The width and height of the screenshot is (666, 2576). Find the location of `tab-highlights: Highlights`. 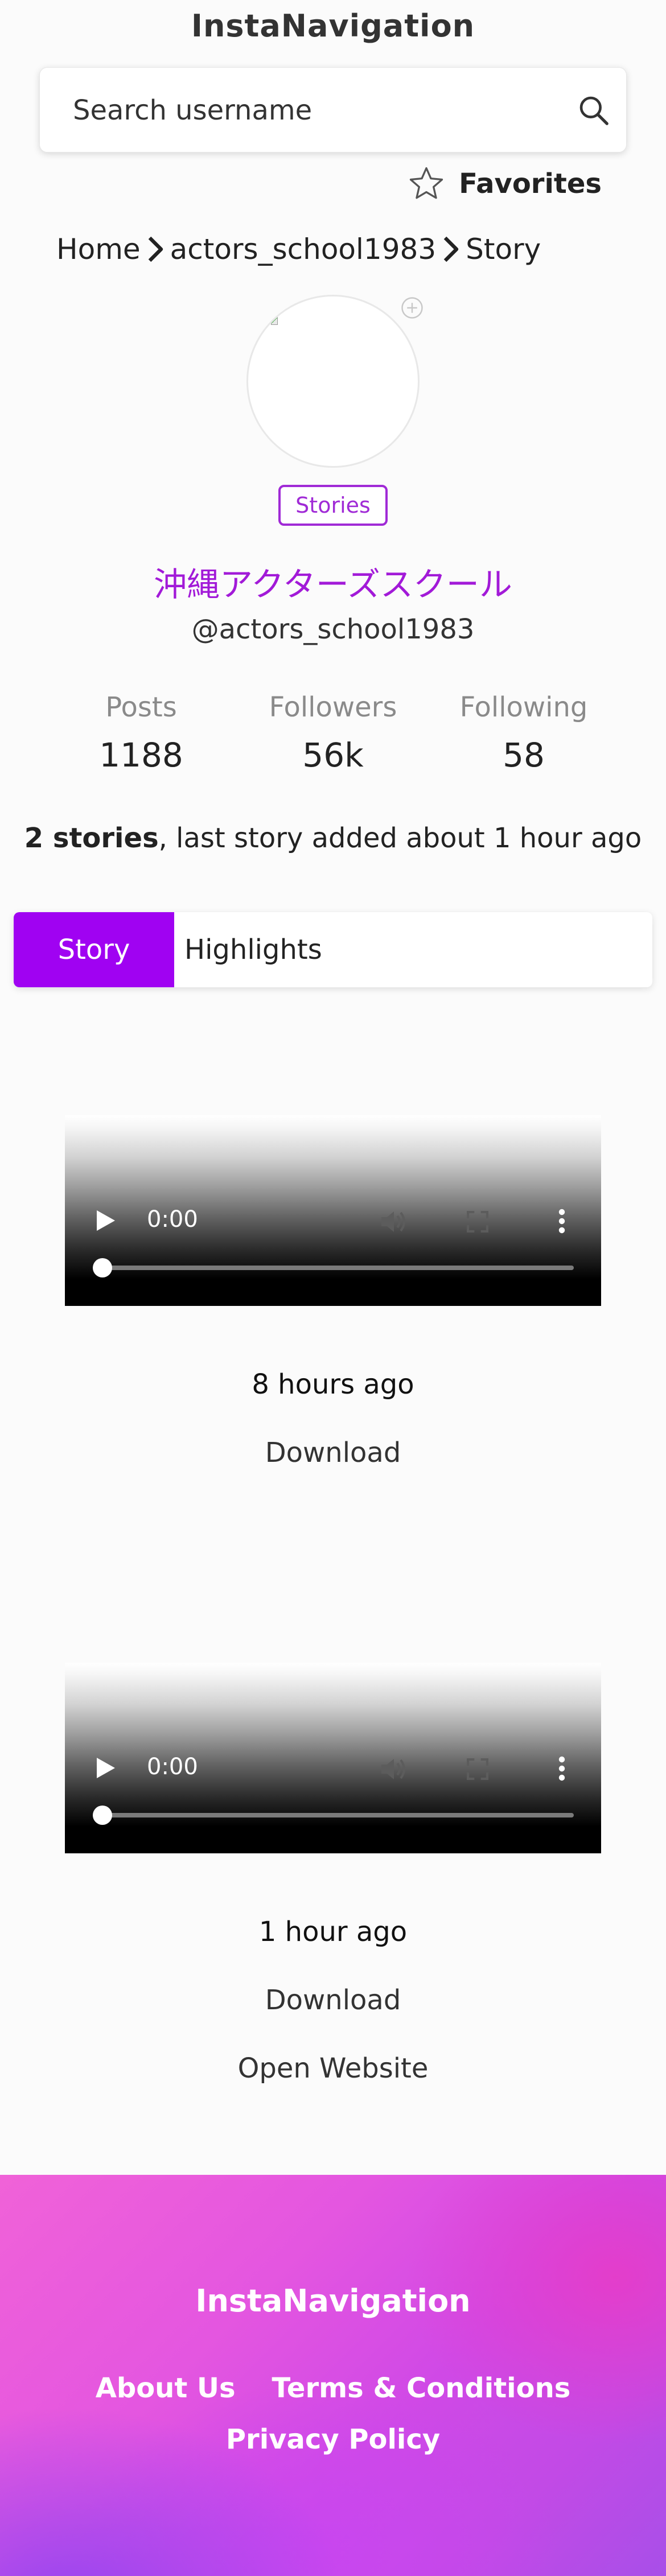

tab-highlights: Highlights is located at coordinates (248, 950).